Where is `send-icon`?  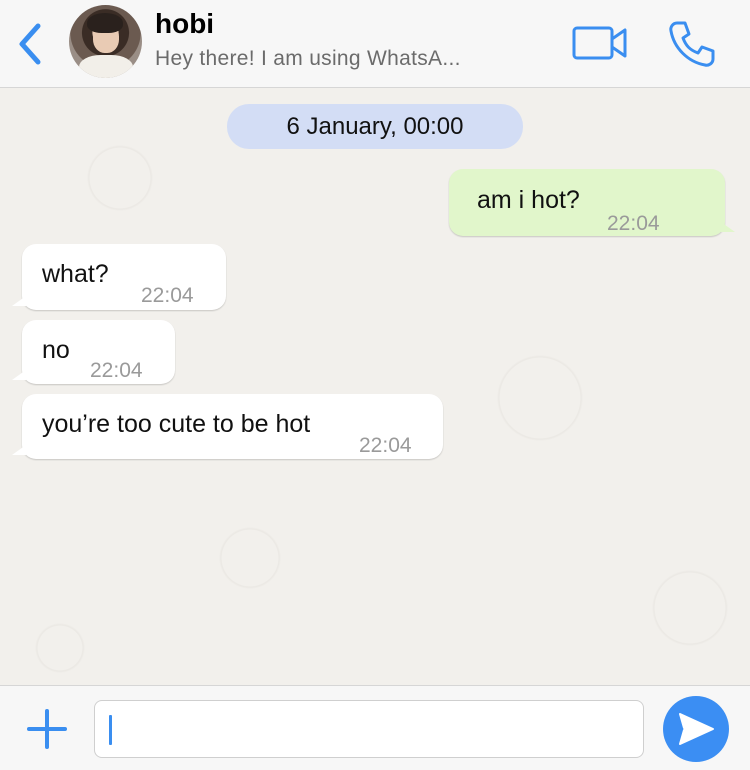
send-icon is located at coordinates (696, 729).